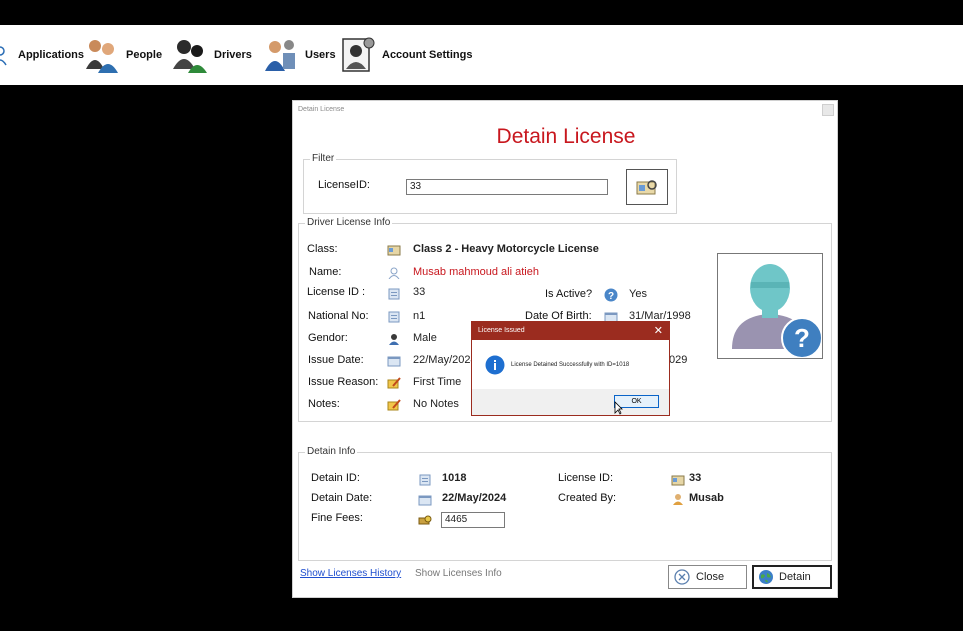  Describe the element at coordinates (394, 383) in the screenshot. I see `note-pencil-icon` at that location.